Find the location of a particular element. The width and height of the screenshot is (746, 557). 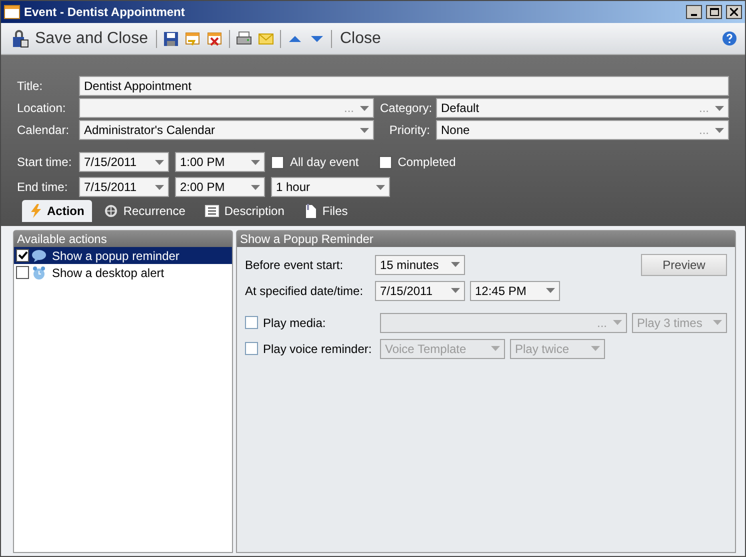

title-field: Dentist Appointment is located at coordinates (404, 86).